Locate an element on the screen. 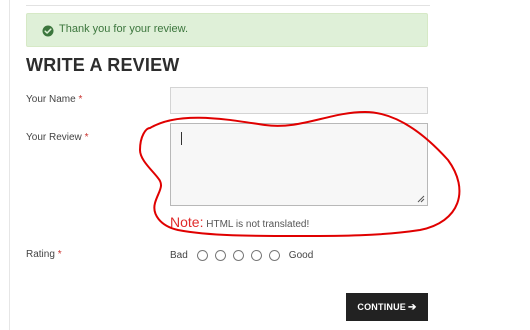  rating-good-label: Good is located at coordinates (301, 255).